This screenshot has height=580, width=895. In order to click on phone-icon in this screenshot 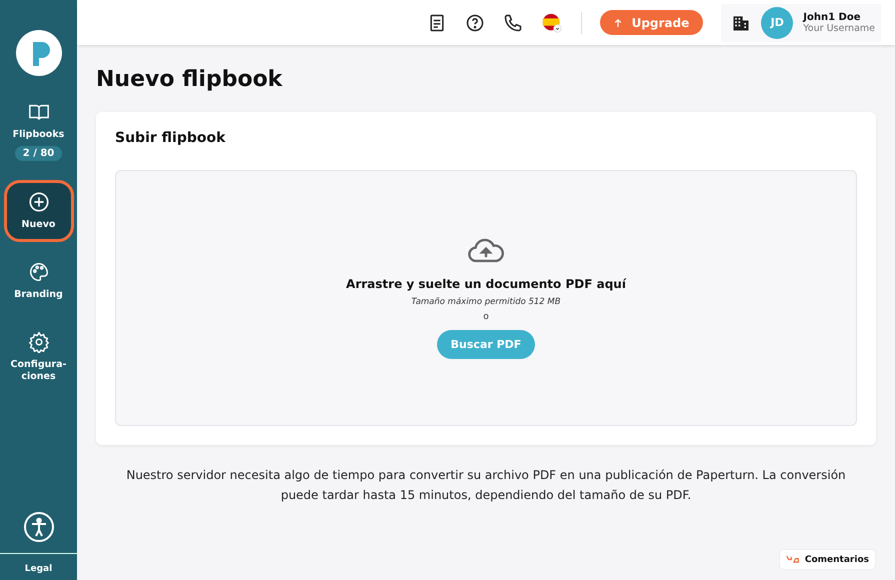, I will do `click(512, 22)`.